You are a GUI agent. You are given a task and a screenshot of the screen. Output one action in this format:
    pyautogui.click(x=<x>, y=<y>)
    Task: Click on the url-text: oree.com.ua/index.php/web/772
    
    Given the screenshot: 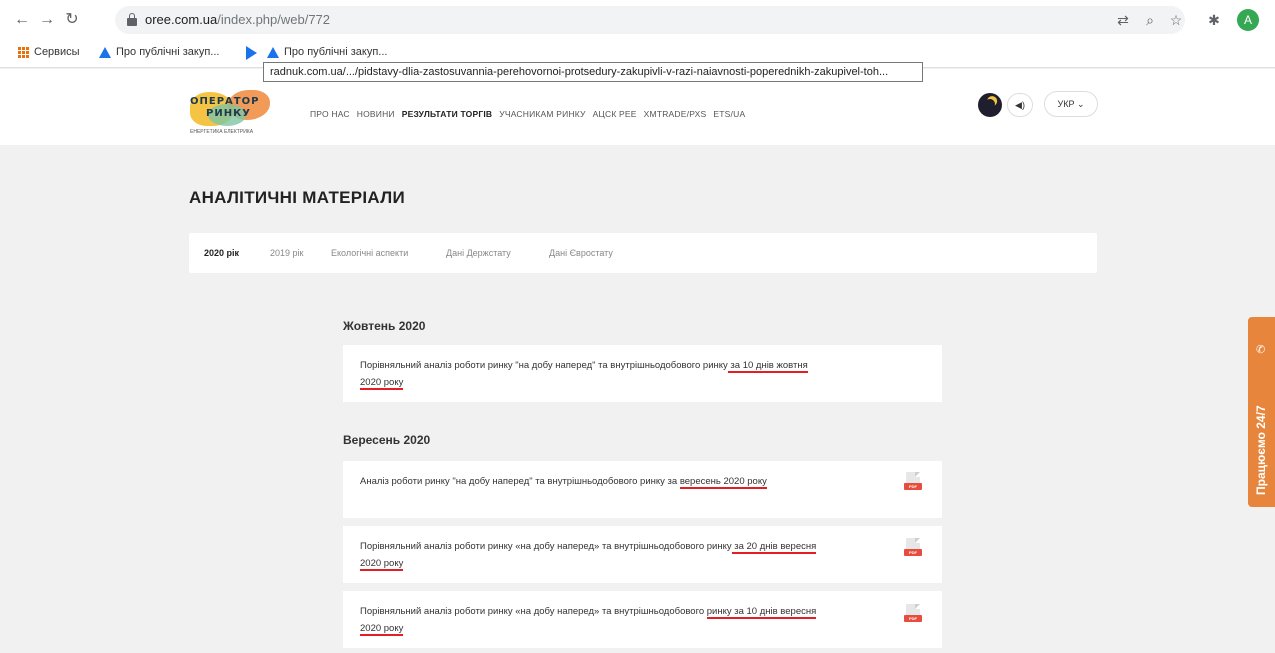 What is the action you would take?
    pyautogui.click(x=237, y=19)
    